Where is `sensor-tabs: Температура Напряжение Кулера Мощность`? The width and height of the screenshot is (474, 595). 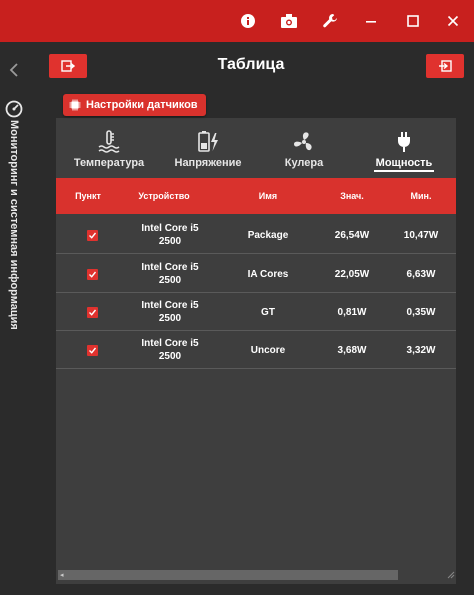 sensor-tabs: Температура Напряжение Кулера Мощность is located at coordinates (256, 152).